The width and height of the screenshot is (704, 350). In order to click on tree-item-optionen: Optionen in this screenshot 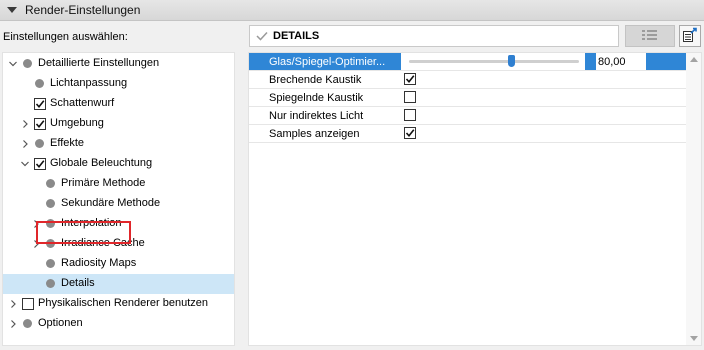, I will do `click(118, 324)`.